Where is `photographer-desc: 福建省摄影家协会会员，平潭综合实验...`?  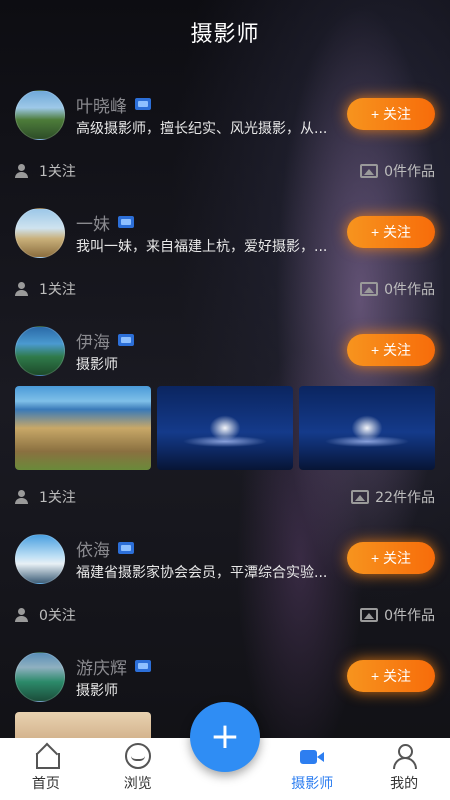 photographer-desc: 福建省摄影家协会会员，平潭综合实验... is located at coordinates (202, 573).